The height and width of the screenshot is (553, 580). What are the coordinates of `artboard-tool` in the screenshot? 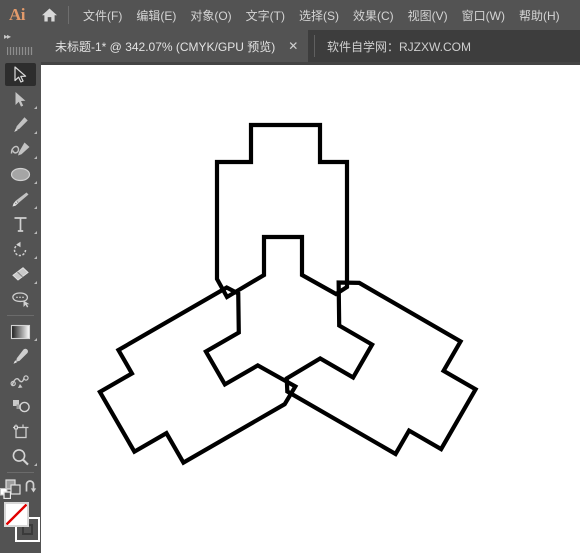 It's located at (20, 431).